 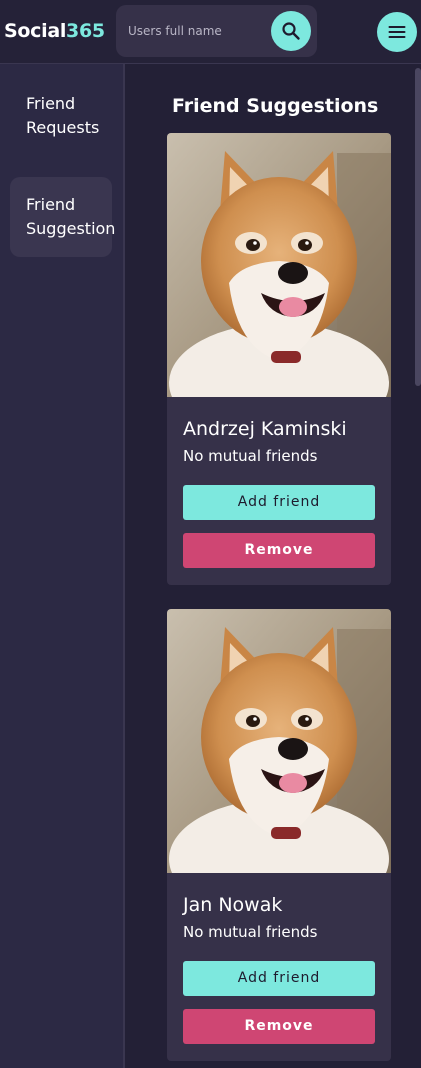 I want to click on sidebar-item-friend-requests: Friend Requests, so click(x=61, y=120).